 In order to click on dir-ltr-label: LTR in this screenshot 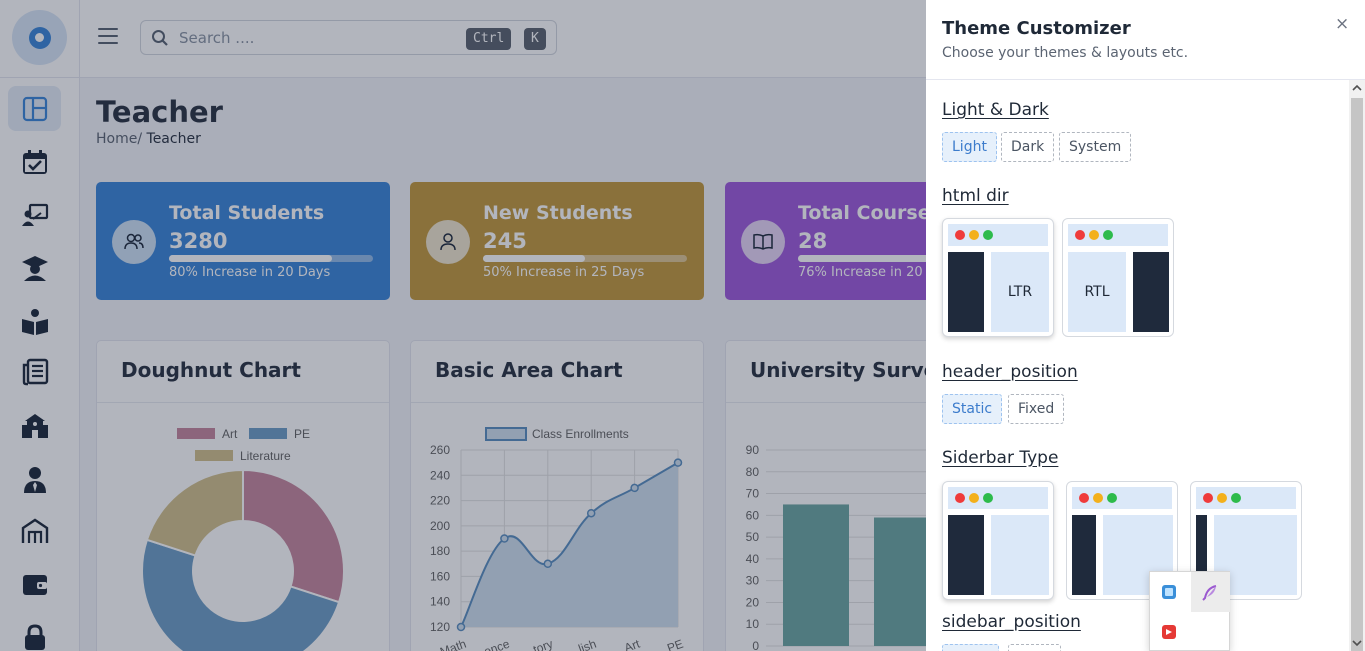, I will do `click(1020, 292)`.